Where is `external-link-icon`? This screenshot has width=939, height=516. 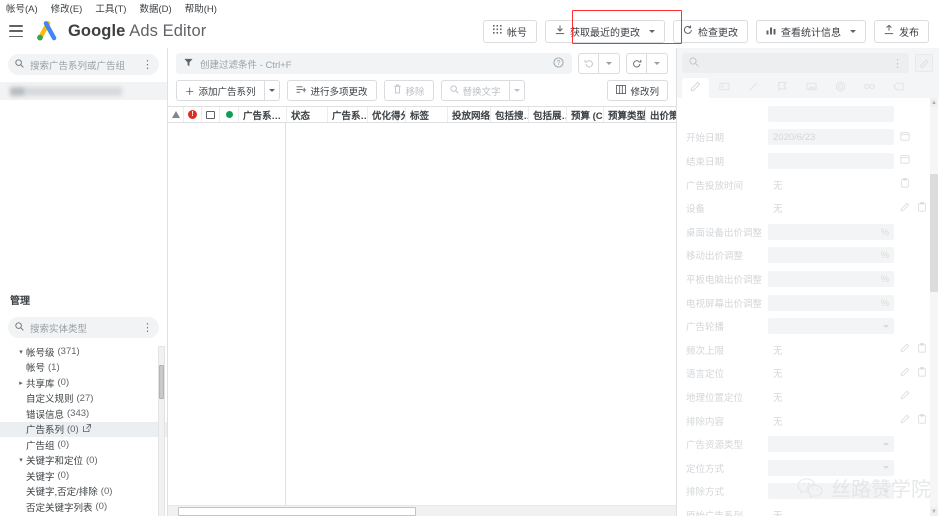
external-link-icon is located at coordinates (86, 429).